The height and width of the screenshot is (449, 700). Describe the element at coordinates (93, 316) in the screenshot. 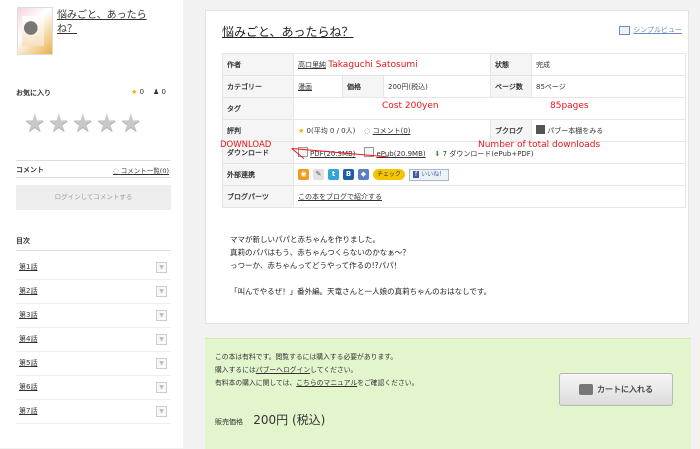

I see `toc-item: 第3話 ▼` at that location.